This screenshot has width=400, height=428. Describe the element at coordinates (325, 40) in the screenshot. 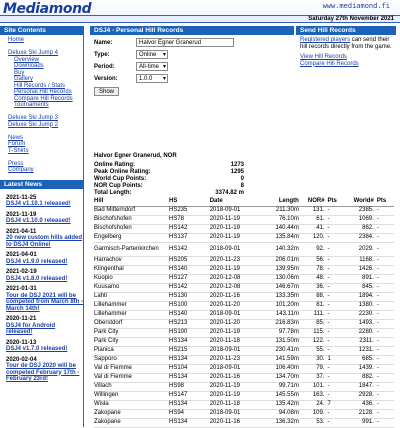

I see `registered-players-link: Registered players` at that location.